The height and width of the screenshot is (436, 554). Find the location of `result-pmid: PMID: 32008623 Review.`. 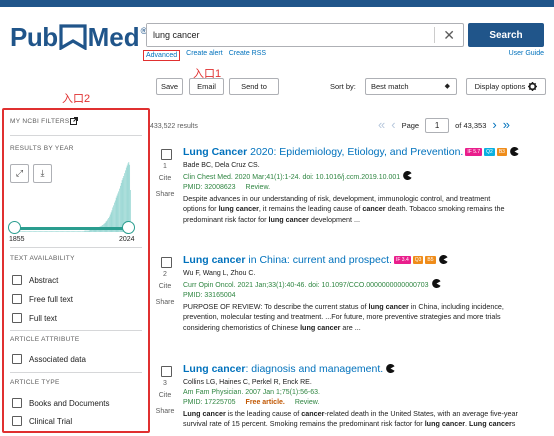

result-pmid: PMID: 32008623 Review. is located at coordinates (227, 187).